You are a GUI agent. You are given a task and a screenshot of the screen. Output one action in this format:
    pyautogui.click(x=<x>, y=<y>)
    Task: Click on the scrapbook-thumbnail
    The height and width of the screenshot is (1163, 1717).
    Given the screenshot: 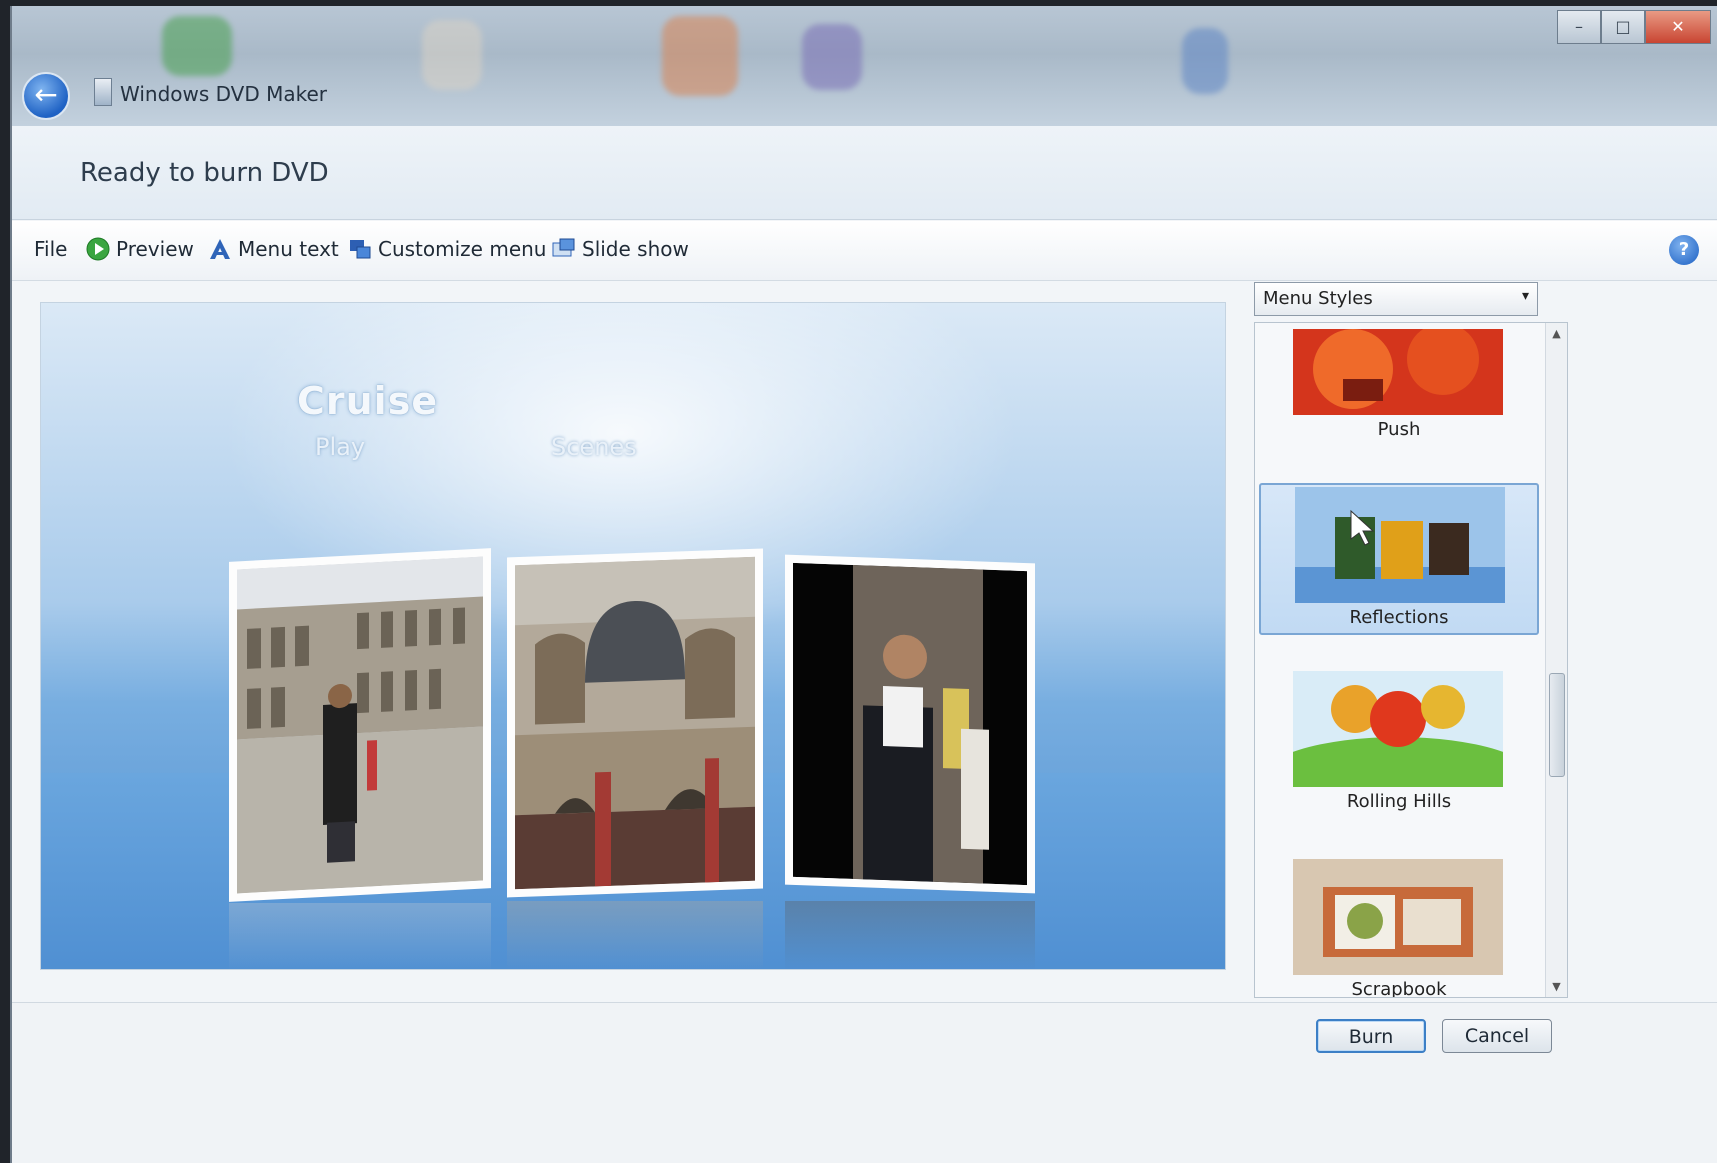 What is the action you would take?
    pyautogui.click(x=1398, y=917)
    